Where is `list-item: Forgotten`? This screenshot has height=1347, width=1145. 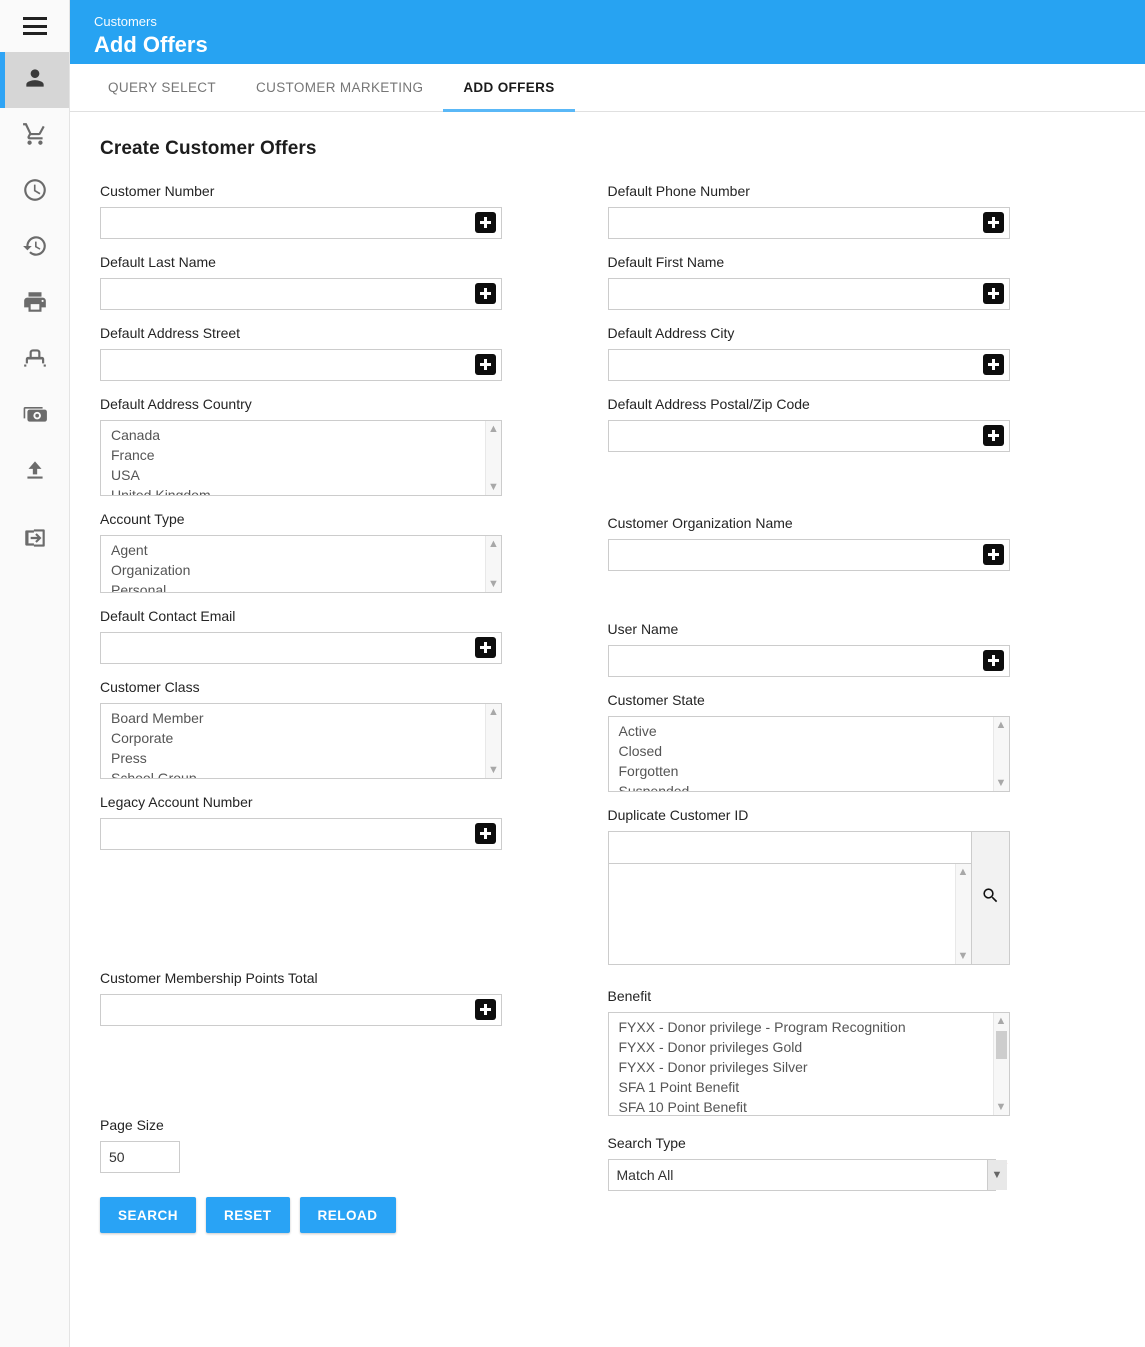
list-item: Forgotten is located at coordinates (809, 771).